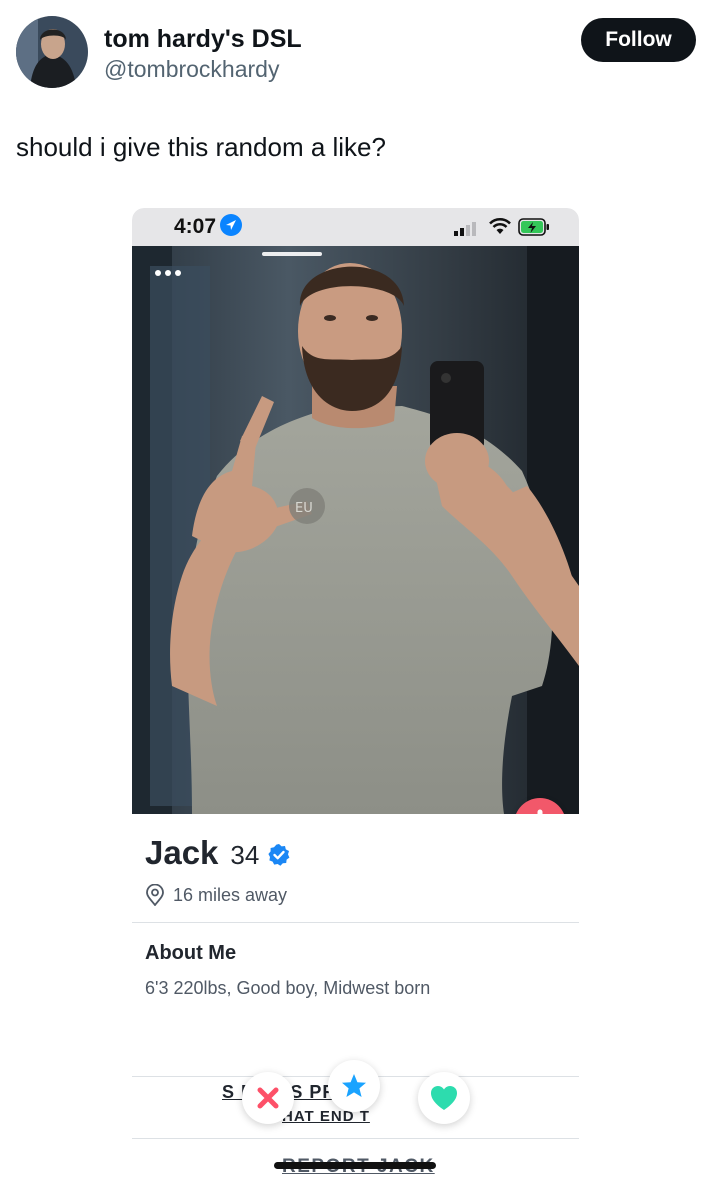 Image resolution: width=711 pixels, height=1200 pixels. Describe the element at coordinates (231, 225) in the screenshot. I see `location-arrow-icon` at that location.